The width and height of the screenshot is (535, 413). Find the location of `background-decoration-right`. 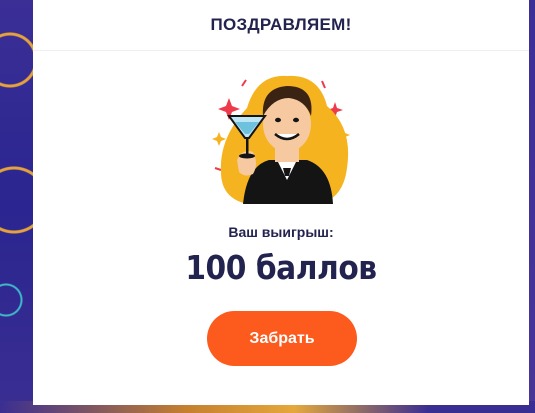

background-decoration-right is located at coordinates (532, 206).